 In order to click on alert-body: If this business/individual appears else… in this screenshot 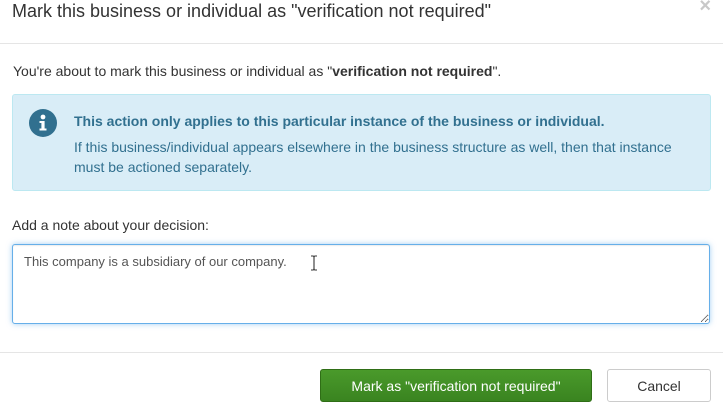, I will do `click(373, 157)`.